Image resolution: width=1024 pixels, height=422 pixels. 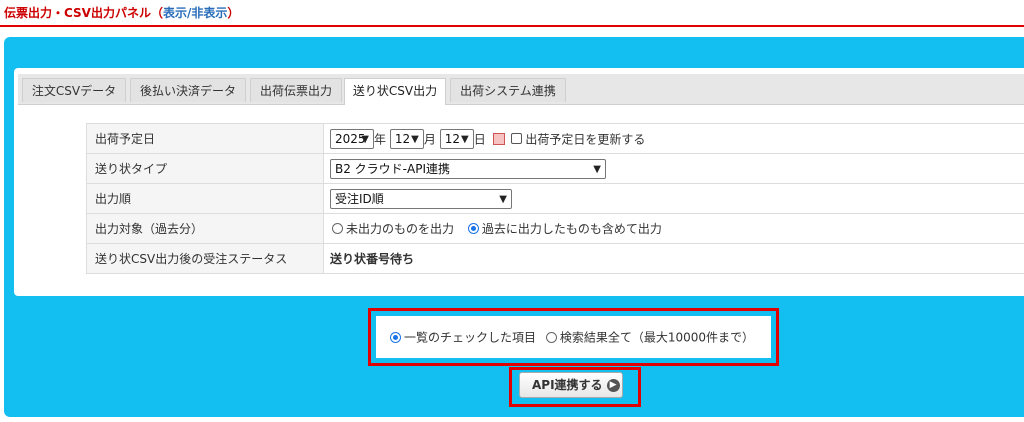 I want to click on ship-date-label: 出荷予定日, so click(x=205, y=138).